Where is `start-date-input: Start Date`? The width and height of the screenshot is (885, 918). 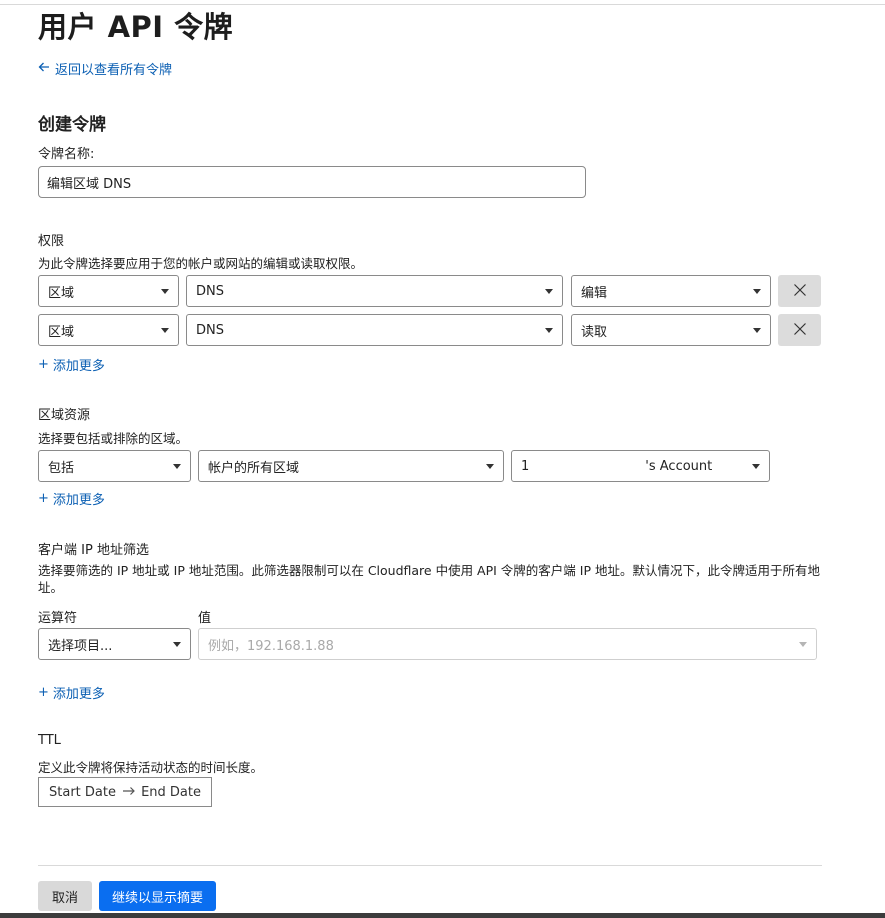 start-date-input: Start Date is located at coordinates (82, 792).